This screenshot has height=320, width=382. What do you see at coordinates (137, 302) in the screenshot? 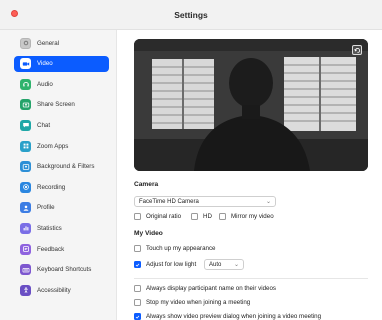
I see `stop-video-checkbox` at bounding box center [137, 302].